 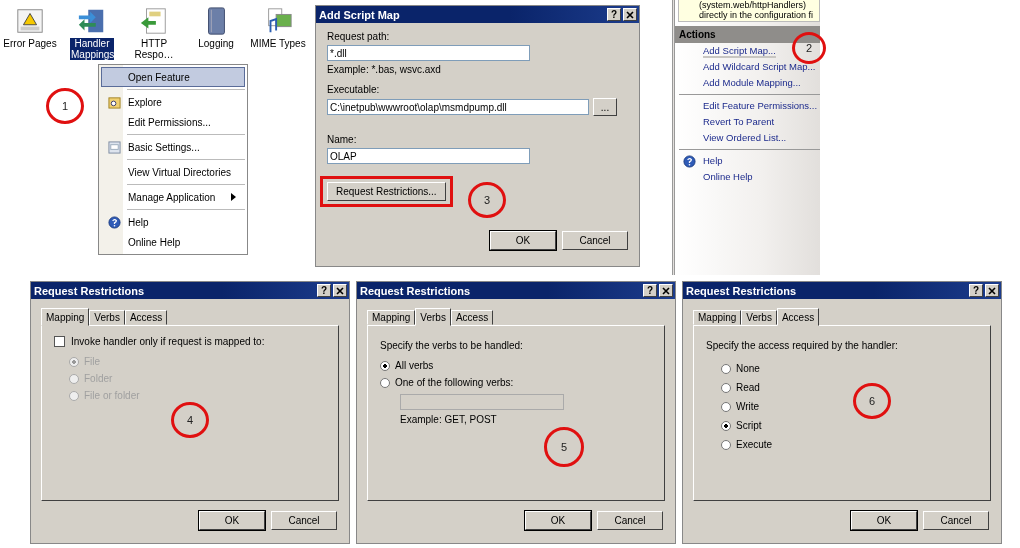 What do you see at coordinates (564, 447) in the screenshot?
I see `callout-circle: 5` at bounding box center [564, 447].